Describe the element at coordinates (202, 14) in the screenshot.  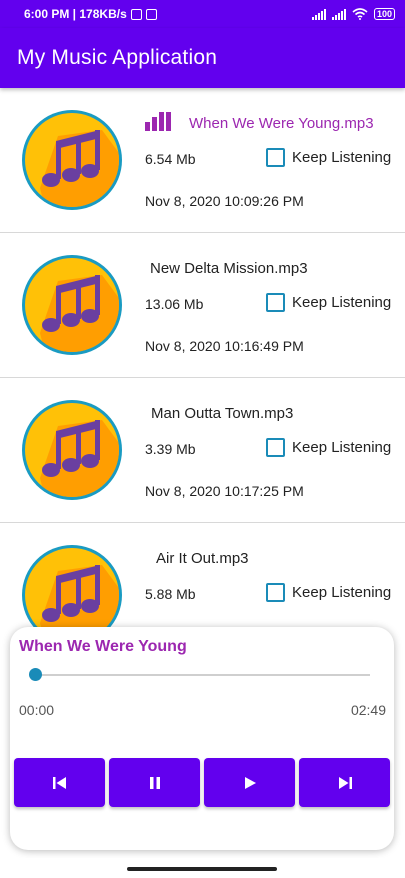
I see `status-bar: 6:00 PM | 178KB/s 100` at that location.